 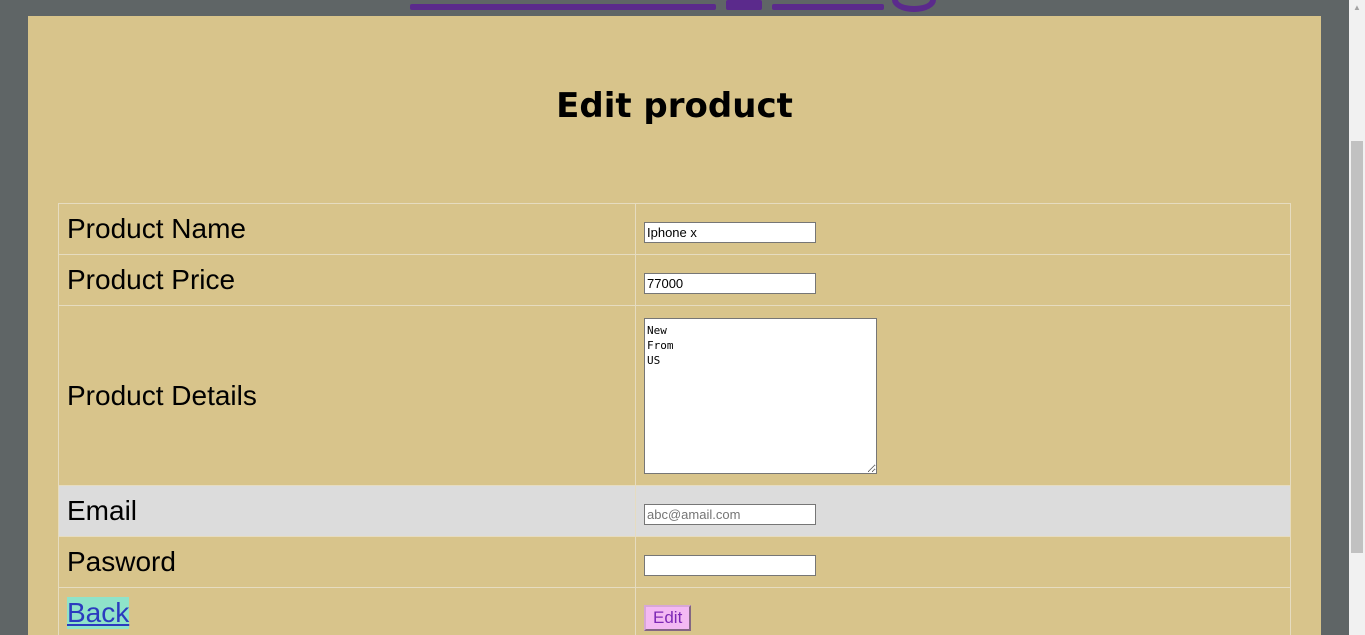 What do you see at coordinates (121, 561) in the screenshot?
I see `password-label: Pasword` at bounding box center [121, 561].